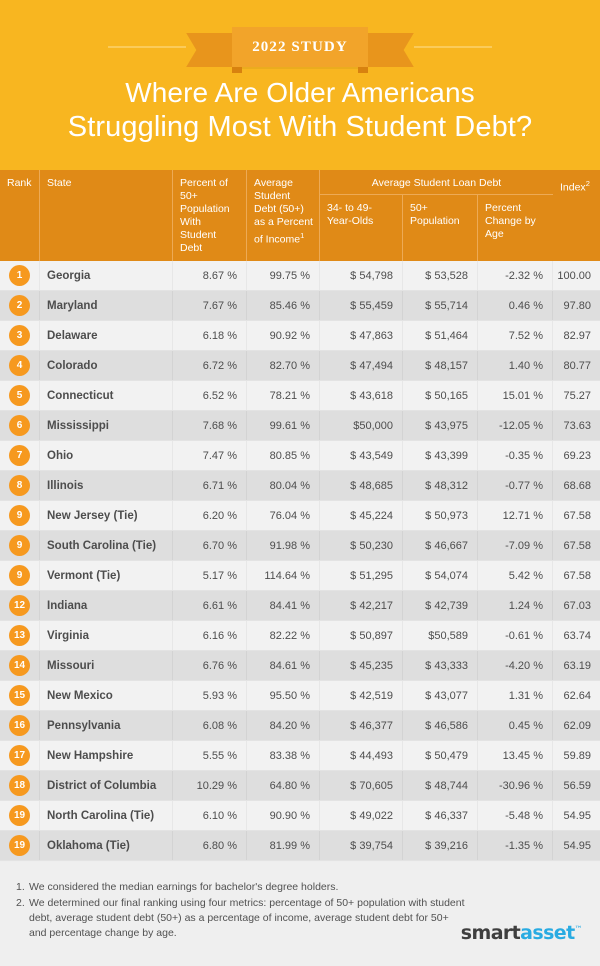 The width and height of the screenshot is (600, 966). I want to click on cell-percent-population: 5.55 %, so click(210, 755).